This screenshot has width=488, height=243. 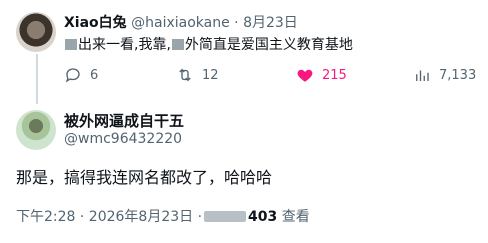 I want to click on tweet-actions: 6 12 215 7,133, so click(x=270, y=76).